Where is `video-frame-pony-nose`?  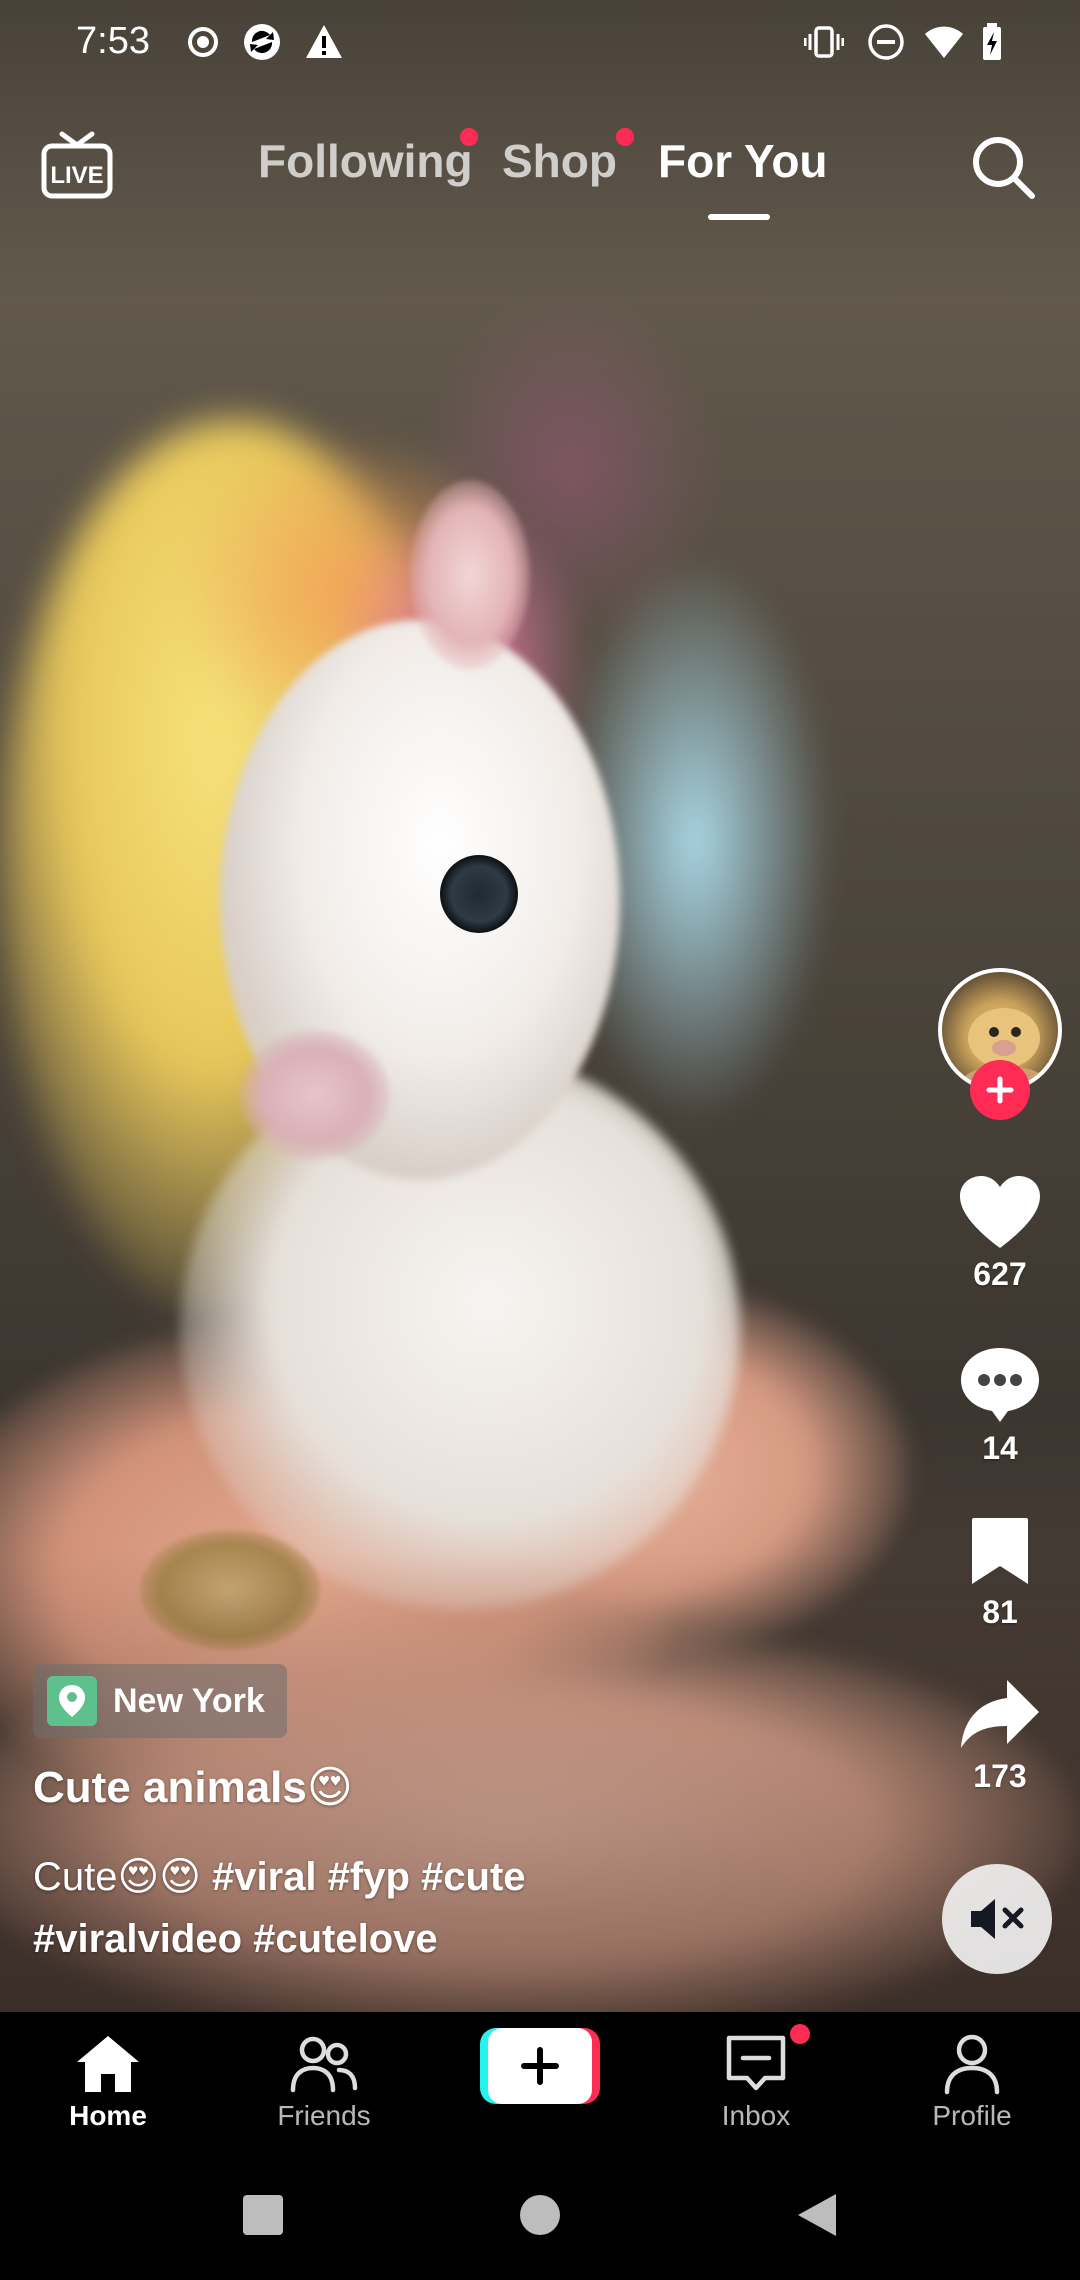 video-frame-pony-nose is located at coordinates (315, 1095).